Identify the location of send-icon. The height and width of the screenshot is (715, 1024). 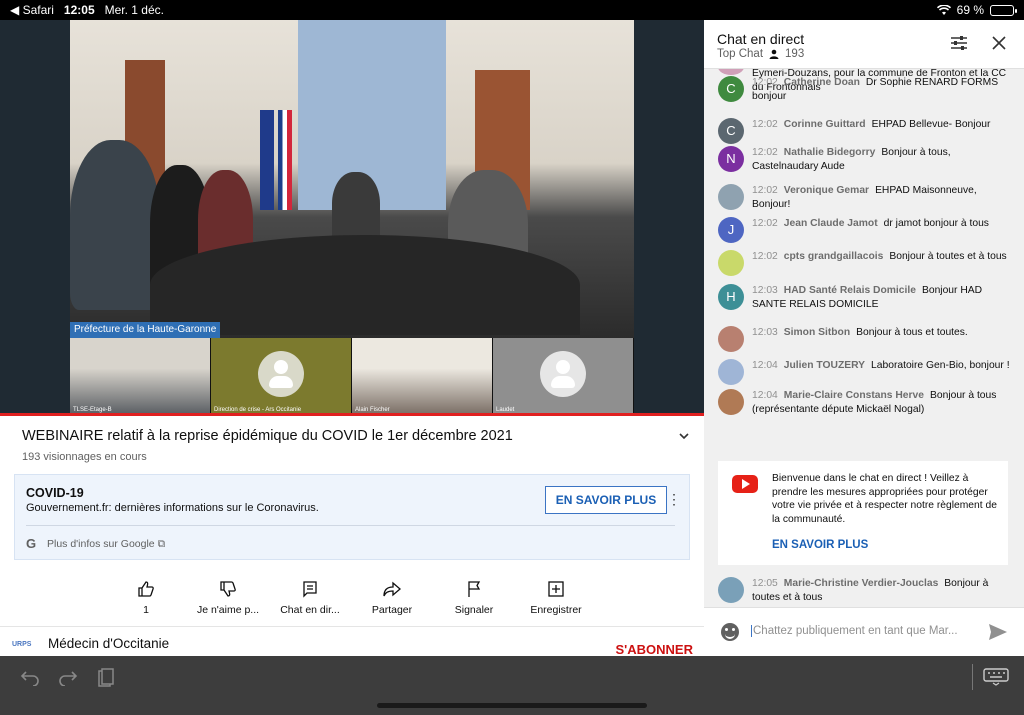
(998, 632).